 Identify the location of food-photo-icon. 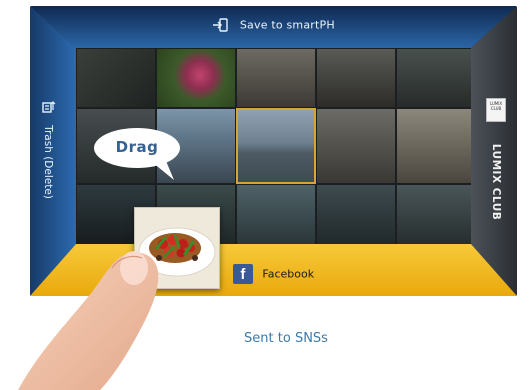
(177, 248).